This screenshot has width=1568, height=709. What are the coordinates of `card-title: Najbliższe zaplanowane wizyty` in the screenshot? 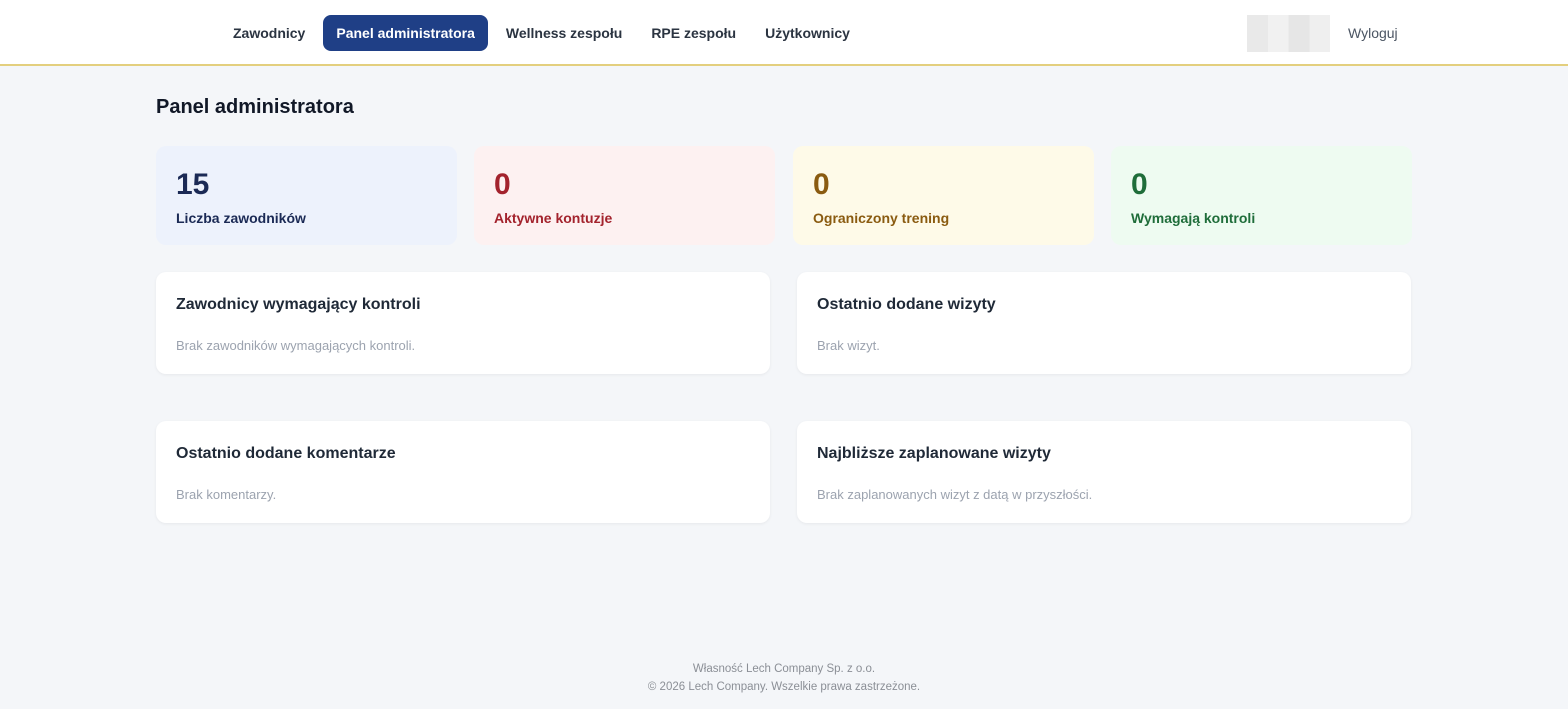 It's located at (934, 453).